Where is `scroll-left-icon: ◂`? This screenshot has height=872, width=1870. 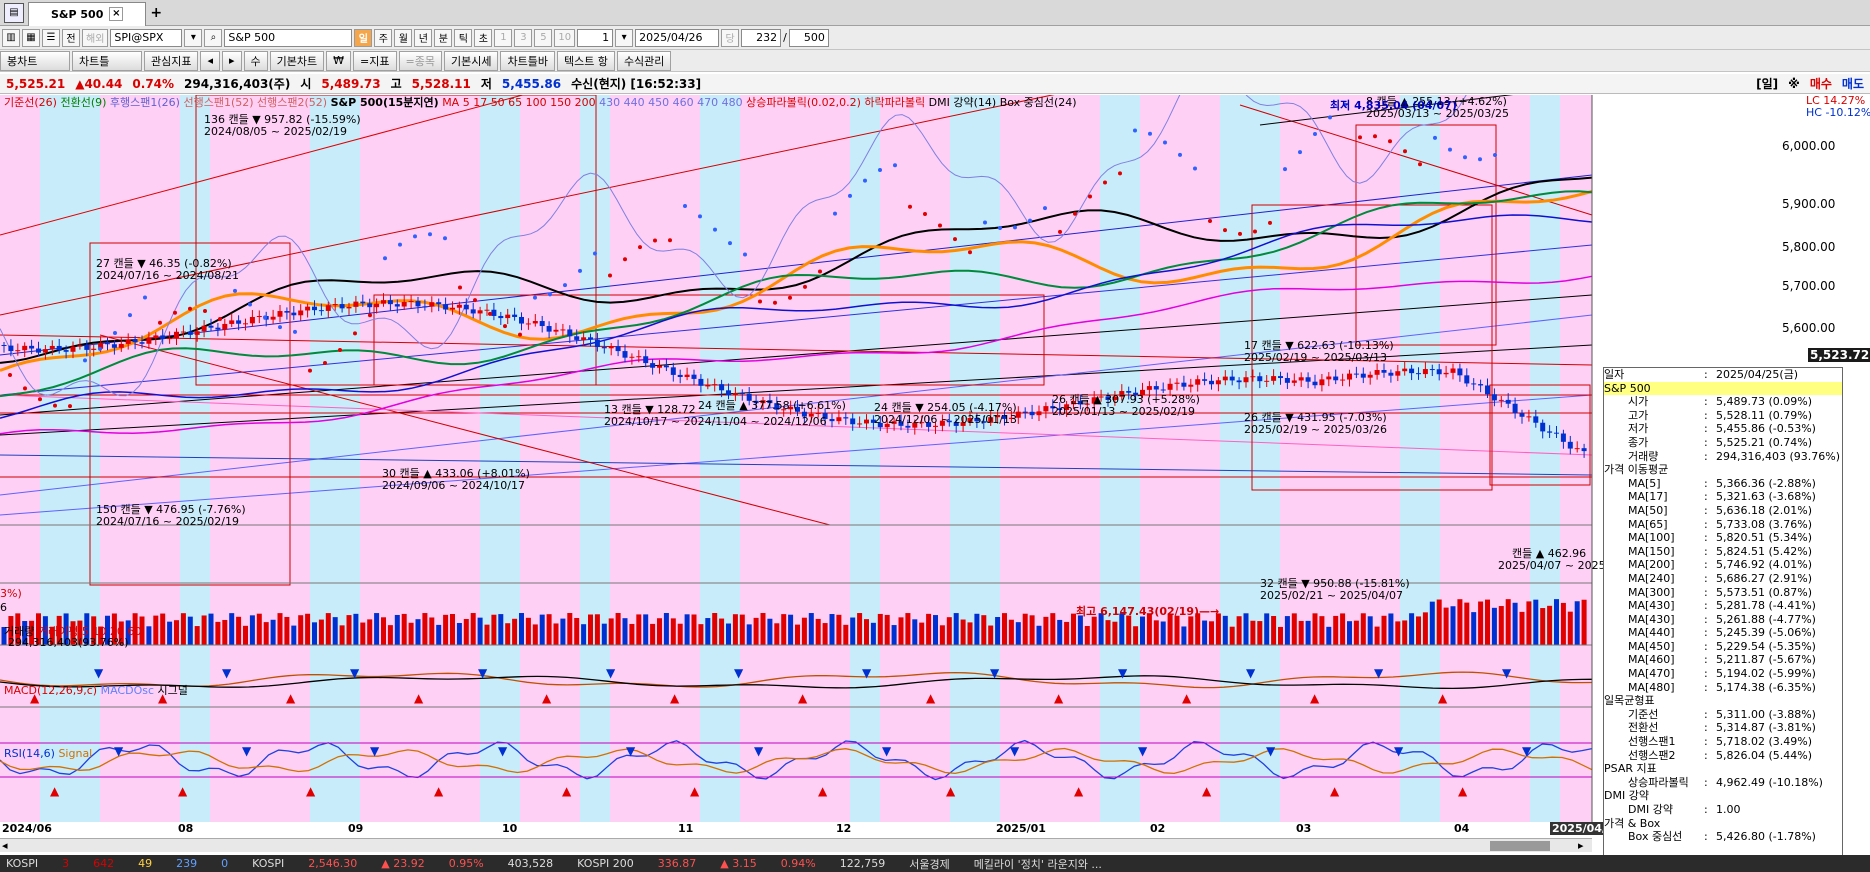
scroll-left-icon: ◂ is located at coordinates (5, 845).